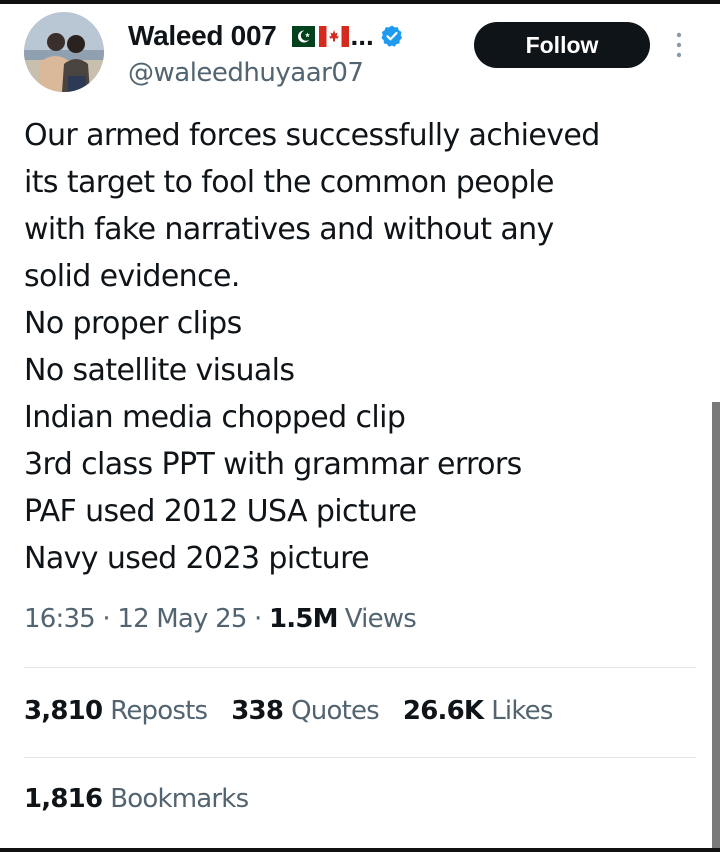 The image size is (720, 852). I want to click on tweet-text-line: its target to fool the common people, so click(289, 182).